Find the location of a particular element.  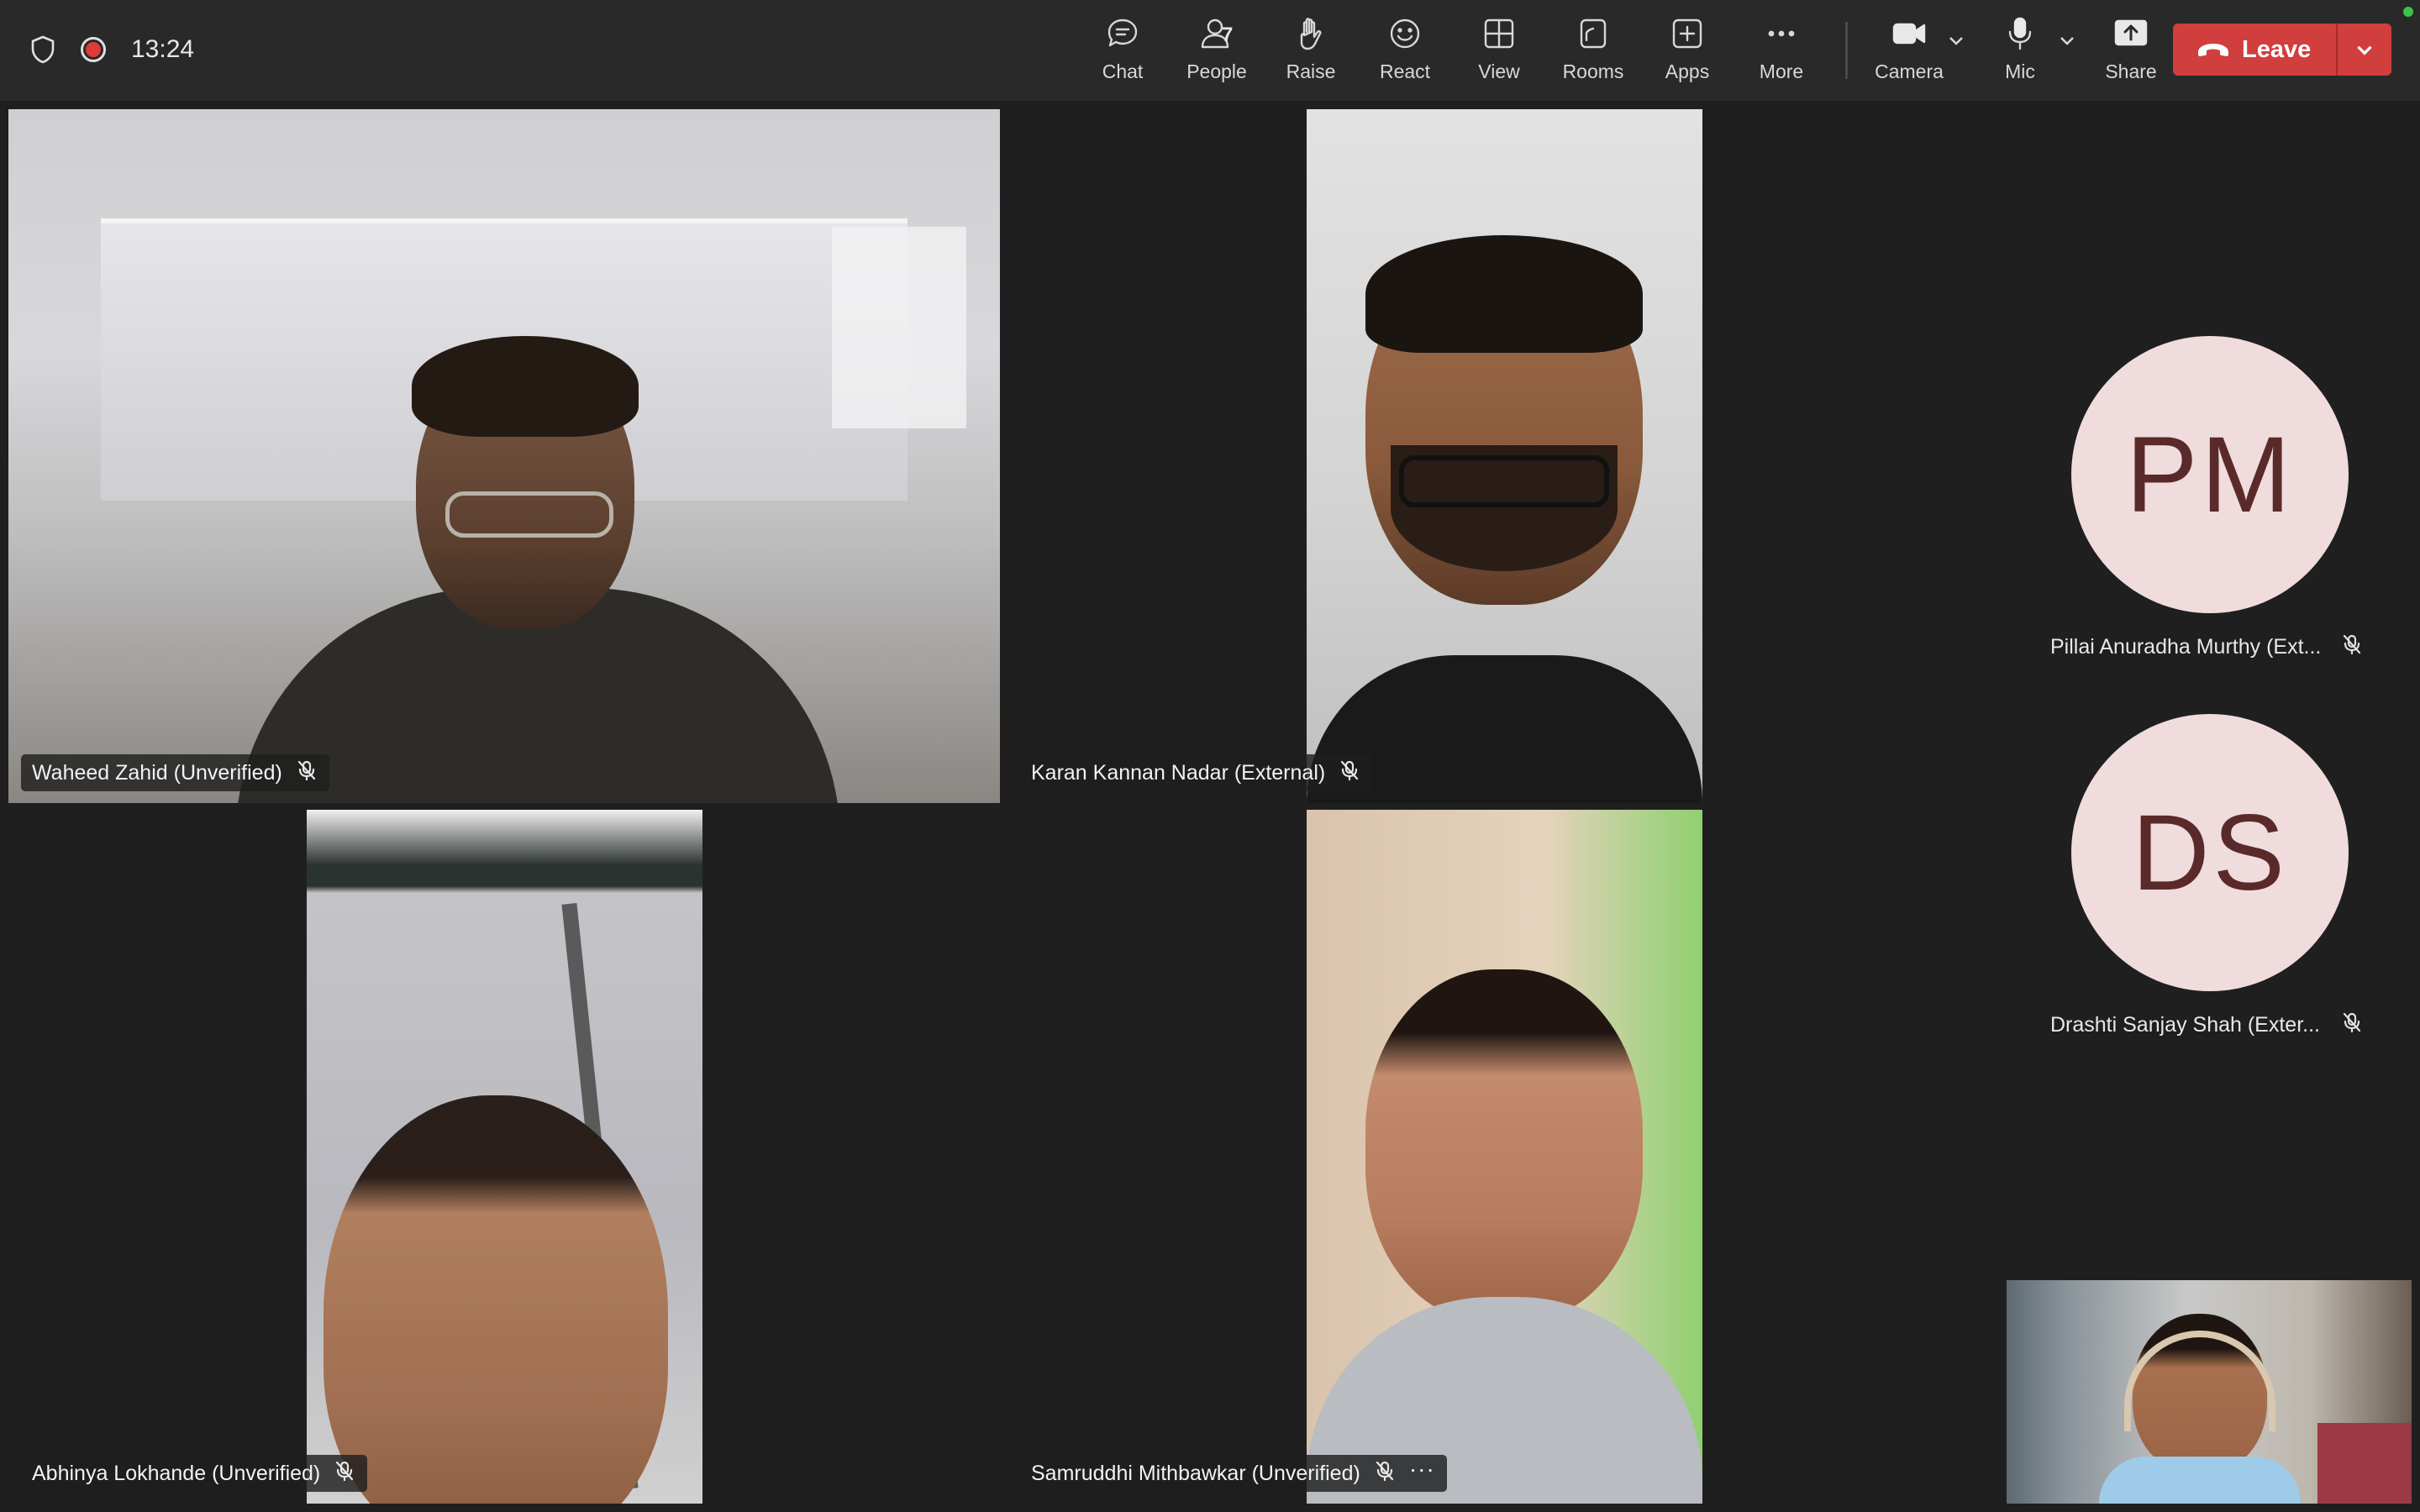

apps-button: Apps is located at coordinates (1687, 53).